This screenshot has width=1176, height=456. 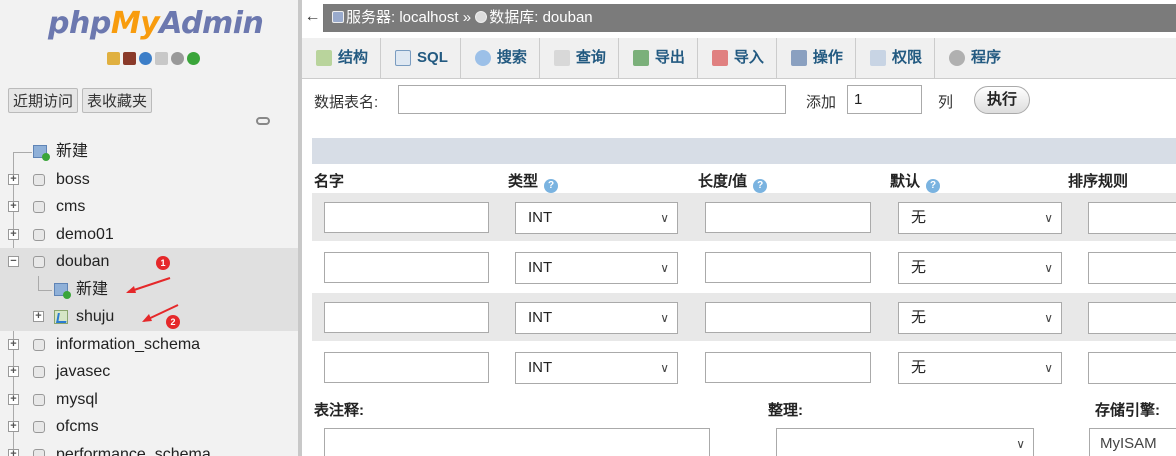 I want to click on tab-query: 查询, so click(x=579, y=58).